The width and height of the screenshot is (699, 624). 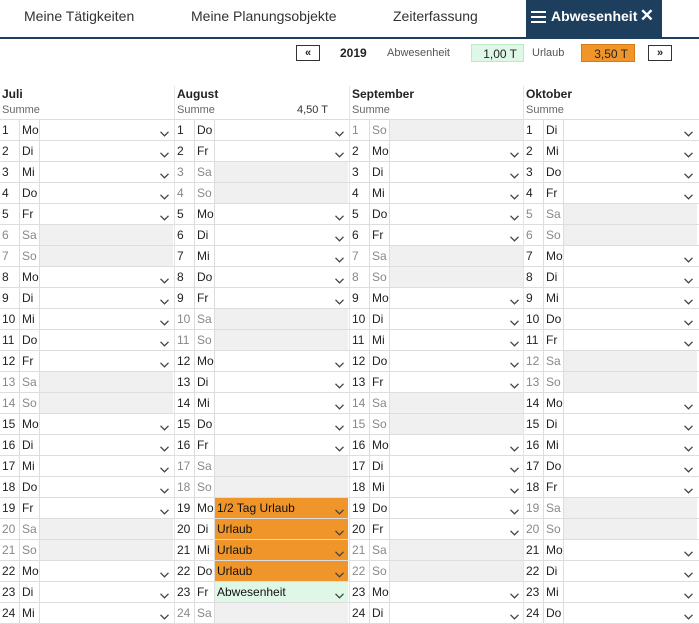 I want to click on day-row: 6 Di, so click(x=262, y=235).